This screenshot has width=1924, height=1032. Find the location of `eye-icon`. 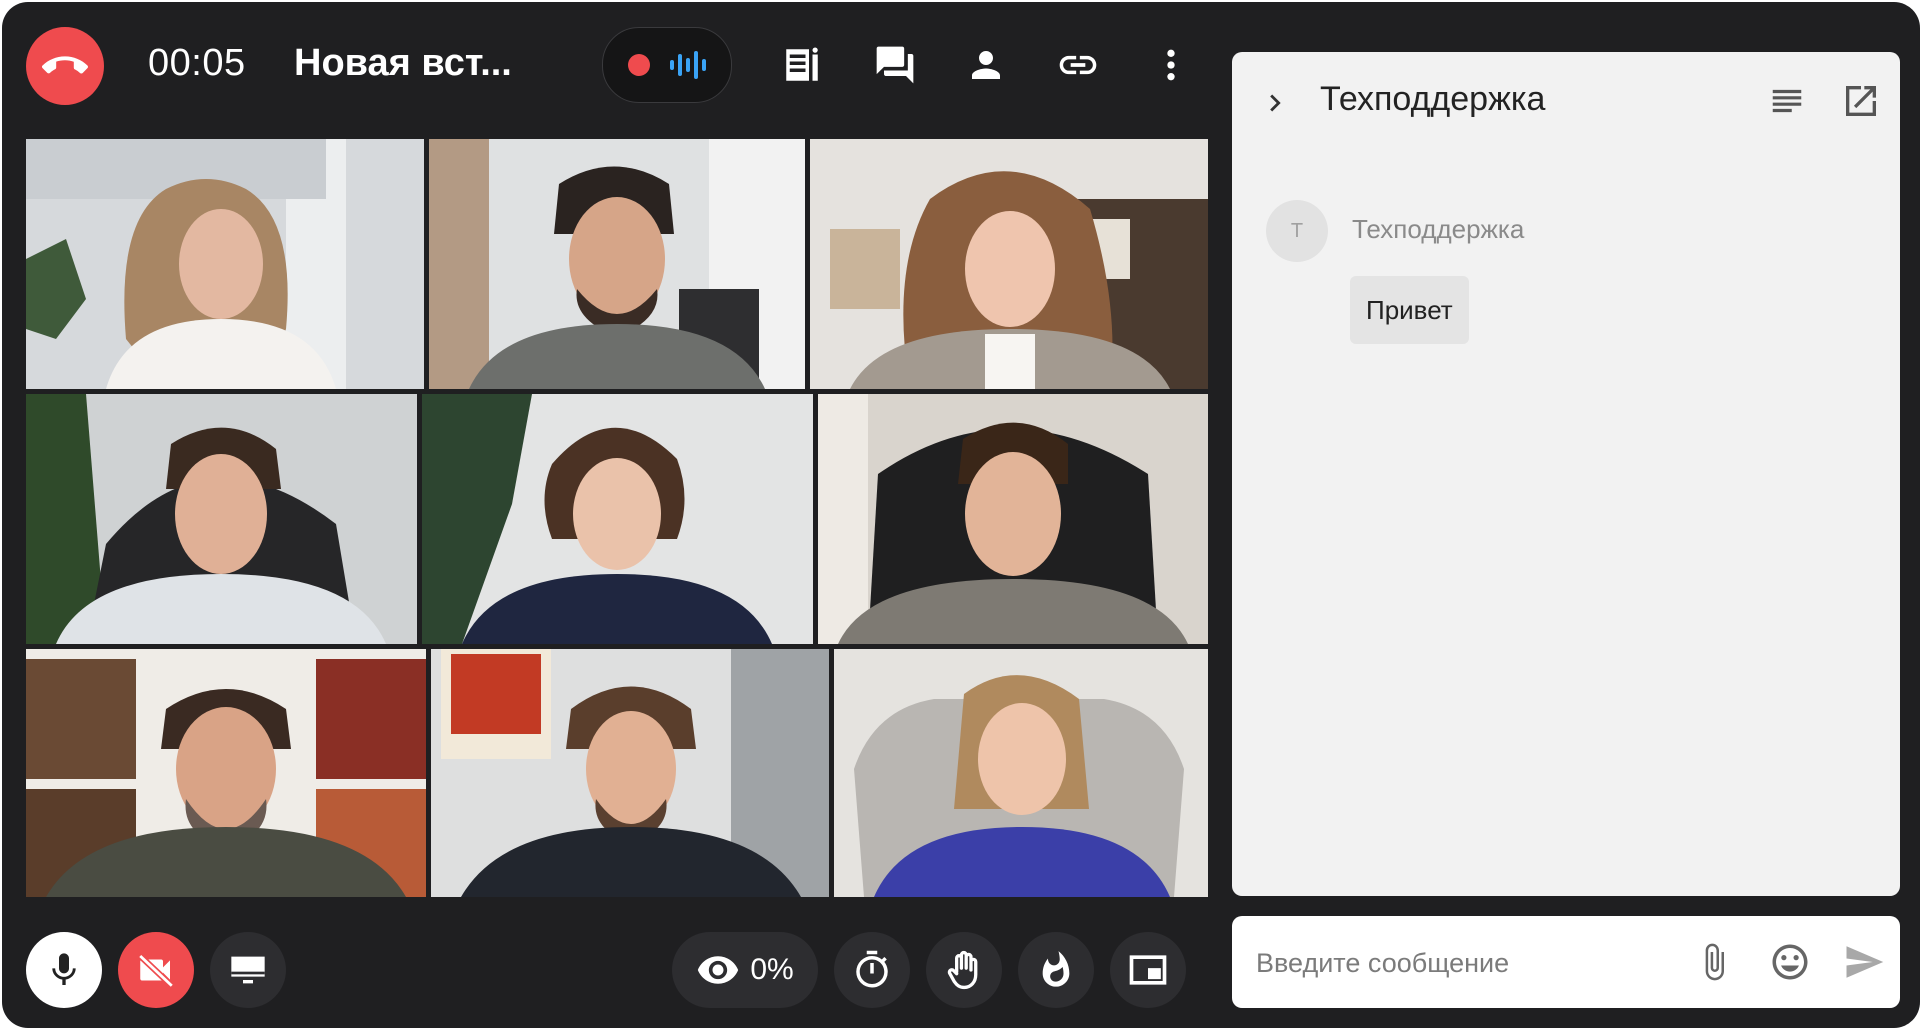

eye-icon is located at coordinates (718, 970).